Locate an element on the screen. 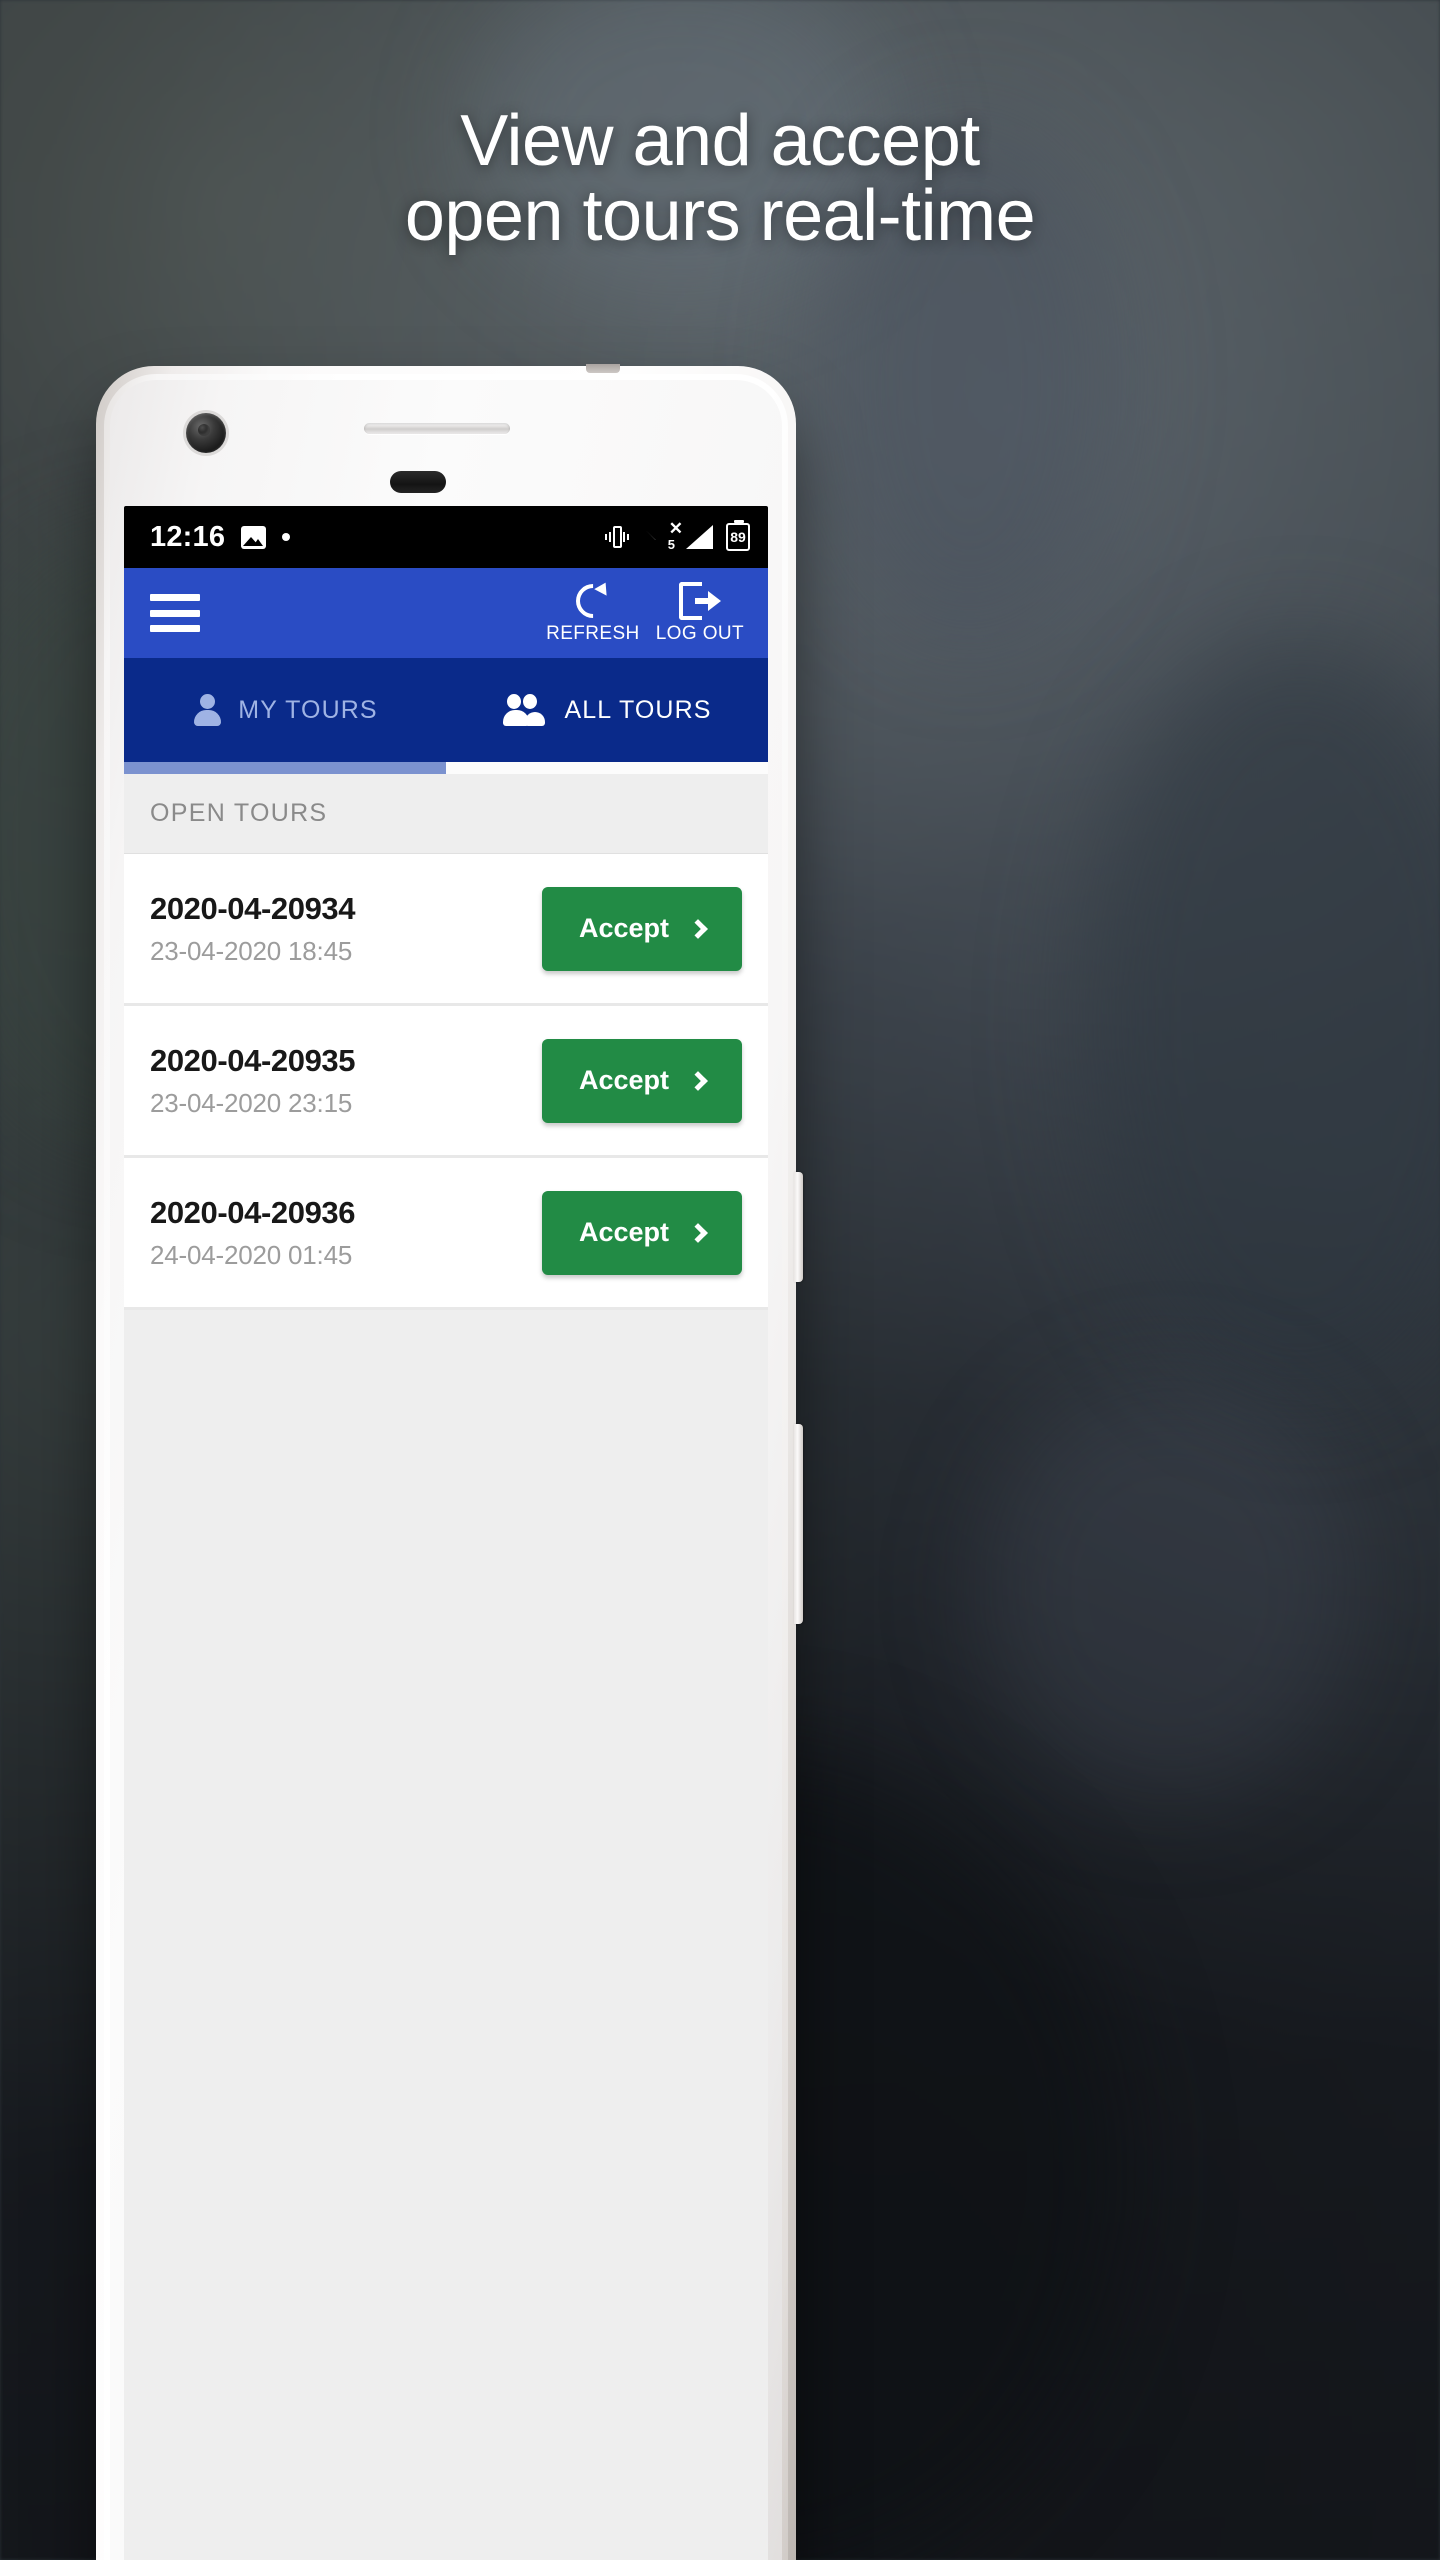 Image resolution: width=1440 pixels, height=2560 pixels. tab-indicator-left is located at coordinates (285, 768).